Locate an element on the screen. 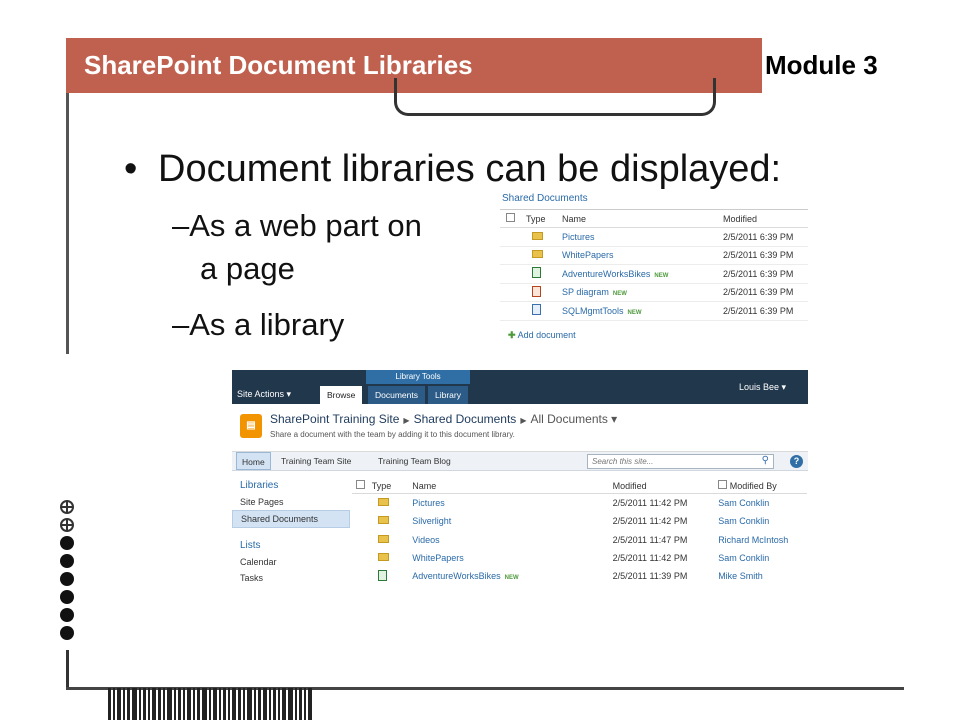  document-name-link: Videos is located at coordinates (512, 540).